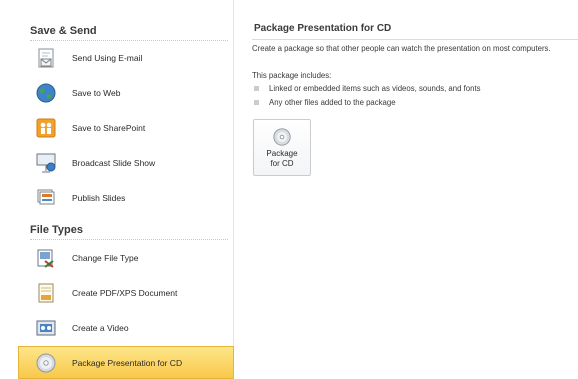  Describe the element at coordinates (131, 328) in the screenshot. I see `nav-create-video: Create a Video` at that location.